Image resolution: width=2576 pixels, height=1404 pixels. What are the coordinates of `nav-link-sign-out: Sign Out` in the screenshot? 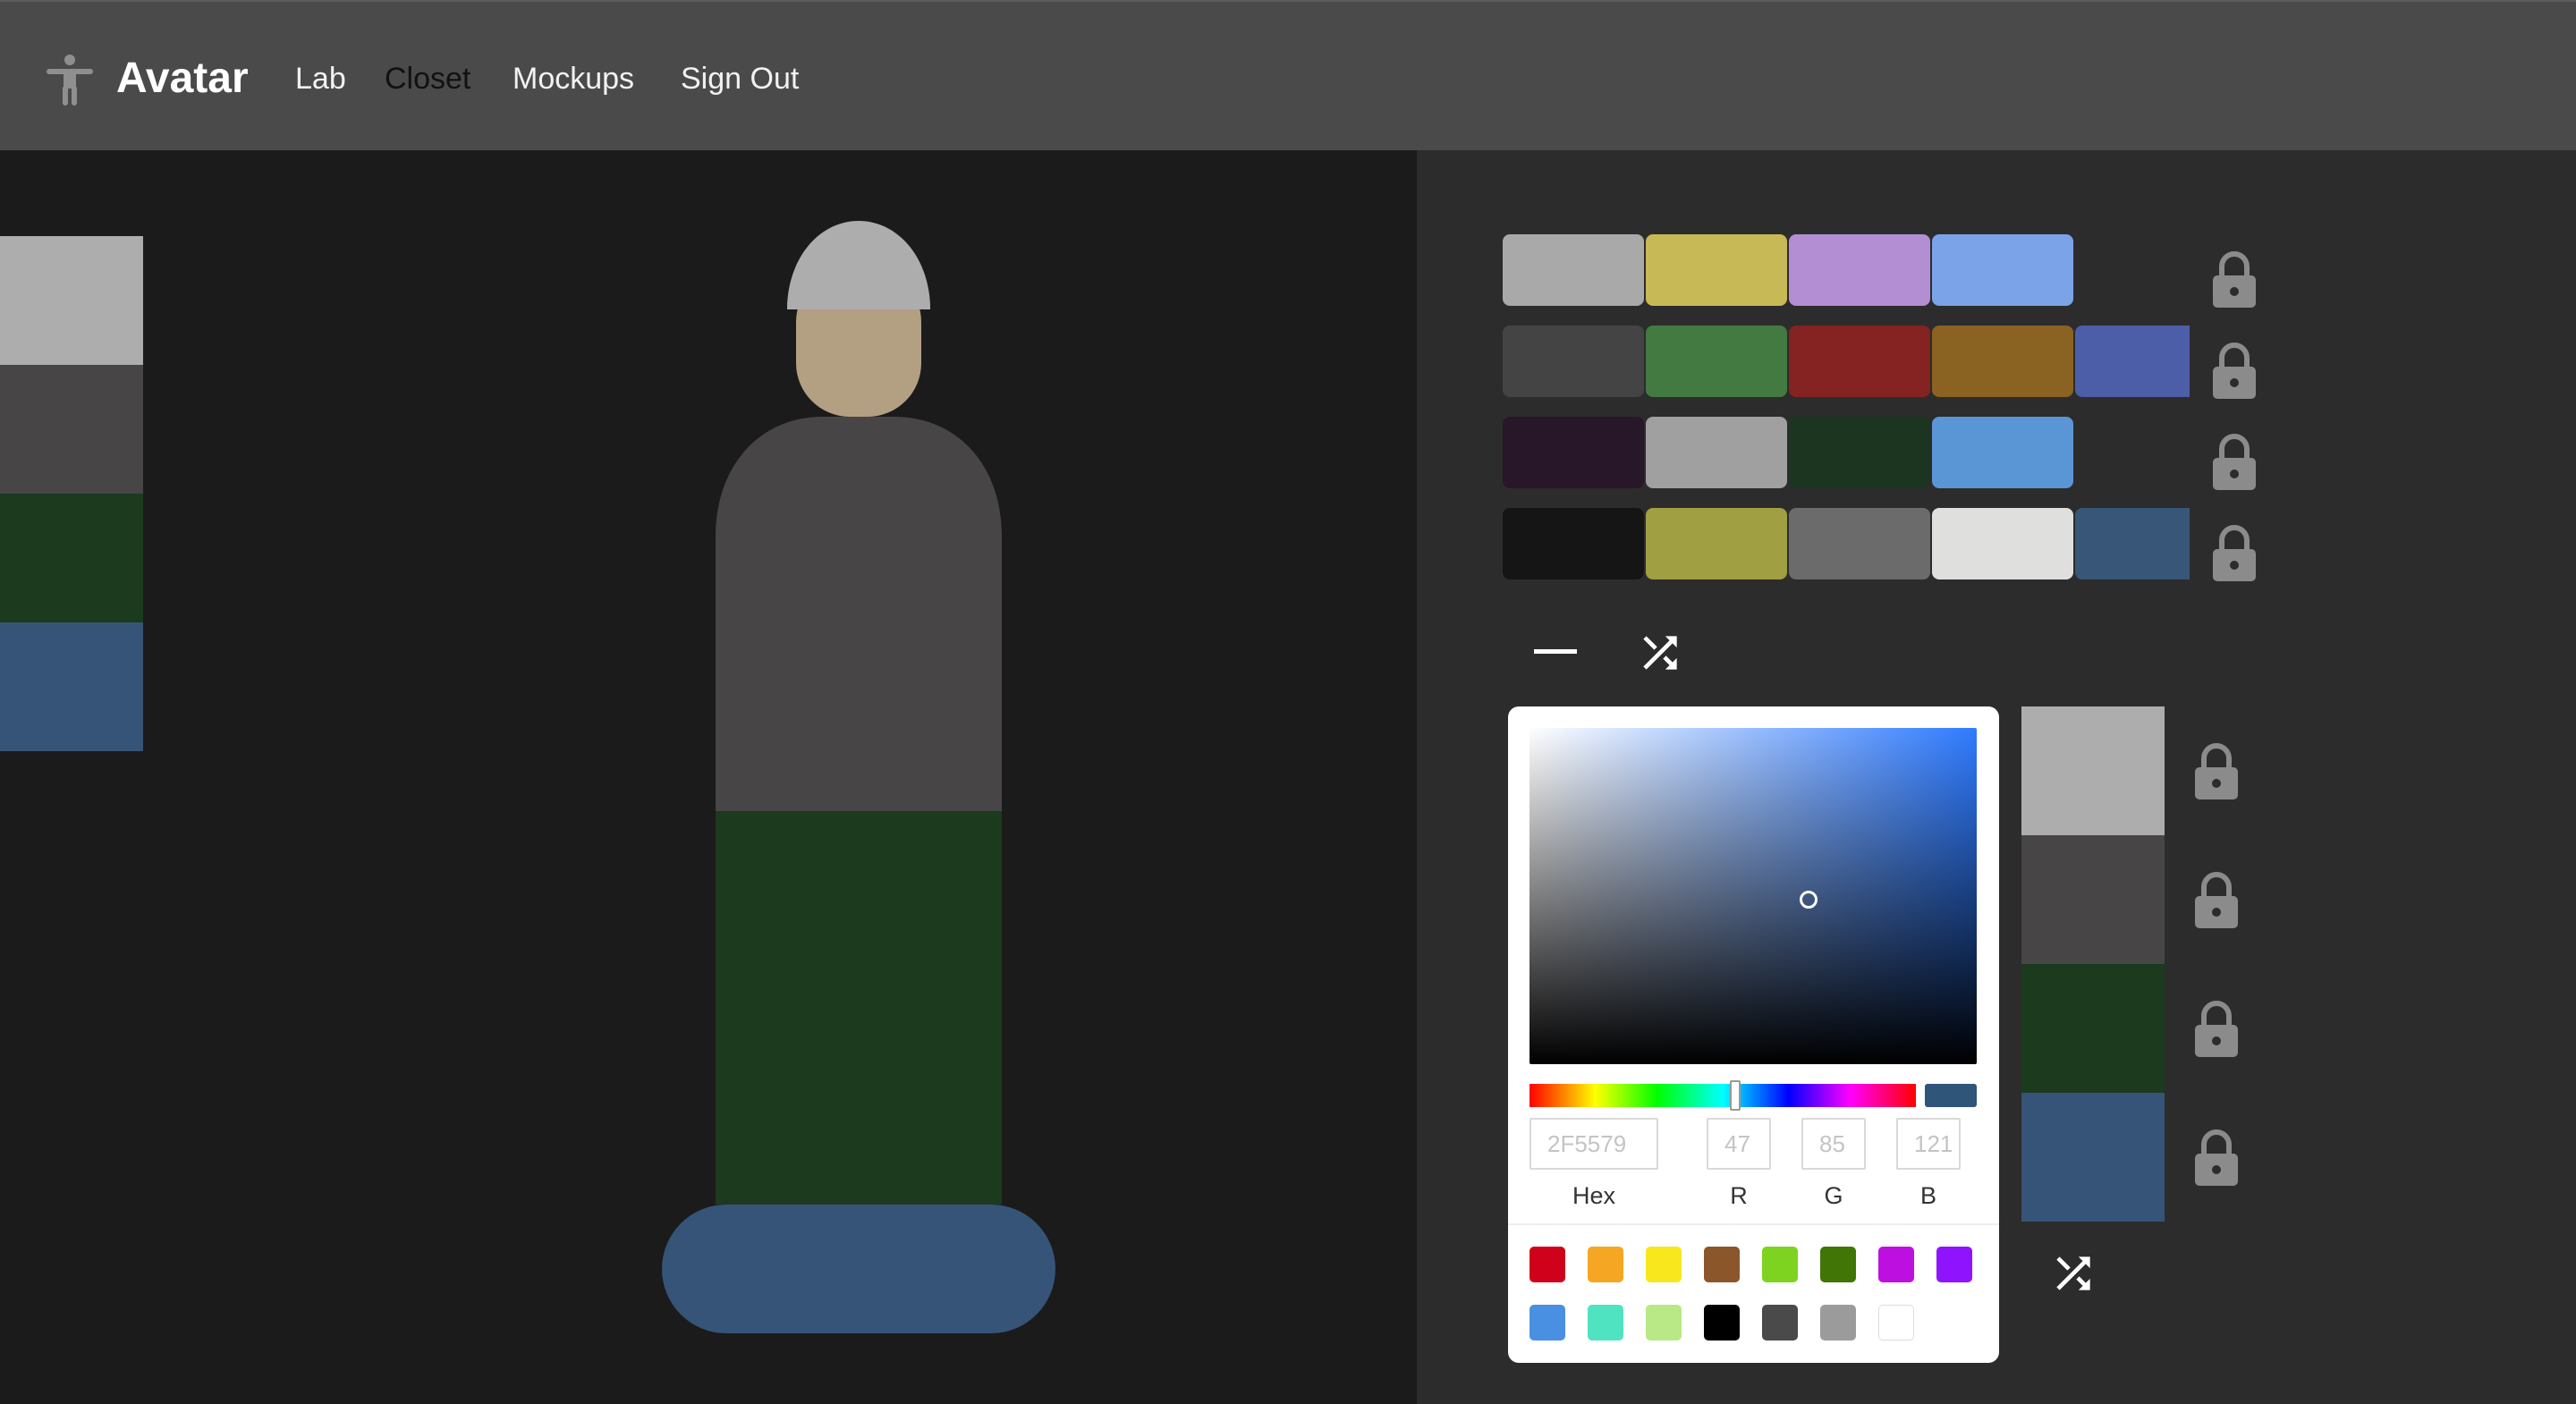 It's located at (740, 79).